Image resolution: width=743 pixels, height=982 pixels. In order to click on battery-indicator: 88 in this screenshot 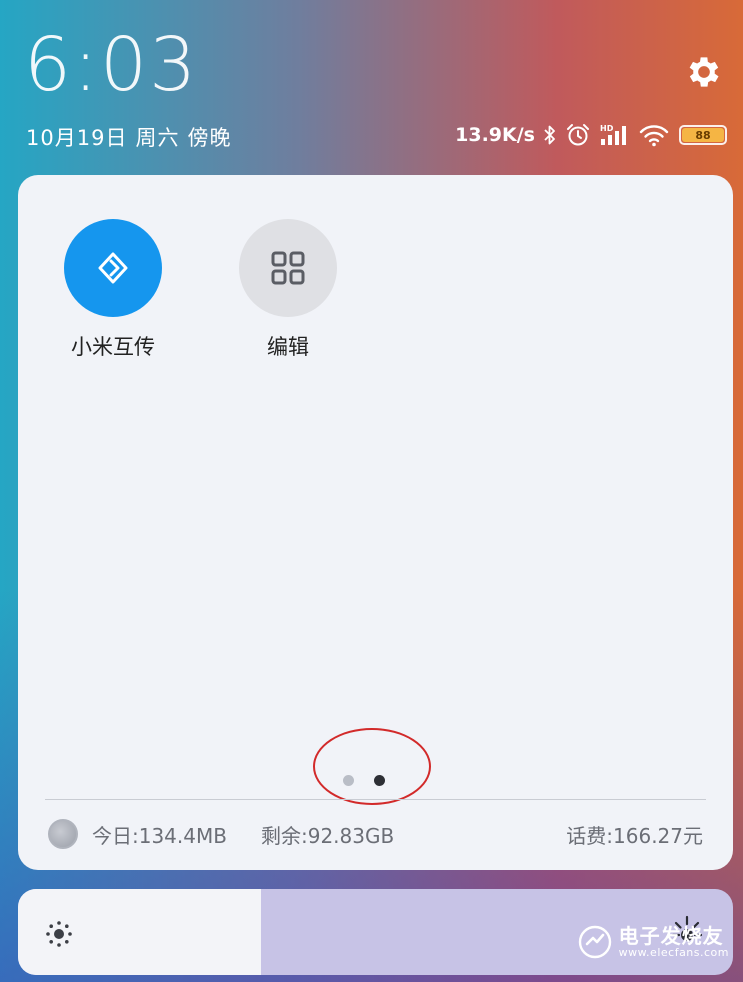, I will do `click(703, 135)`.